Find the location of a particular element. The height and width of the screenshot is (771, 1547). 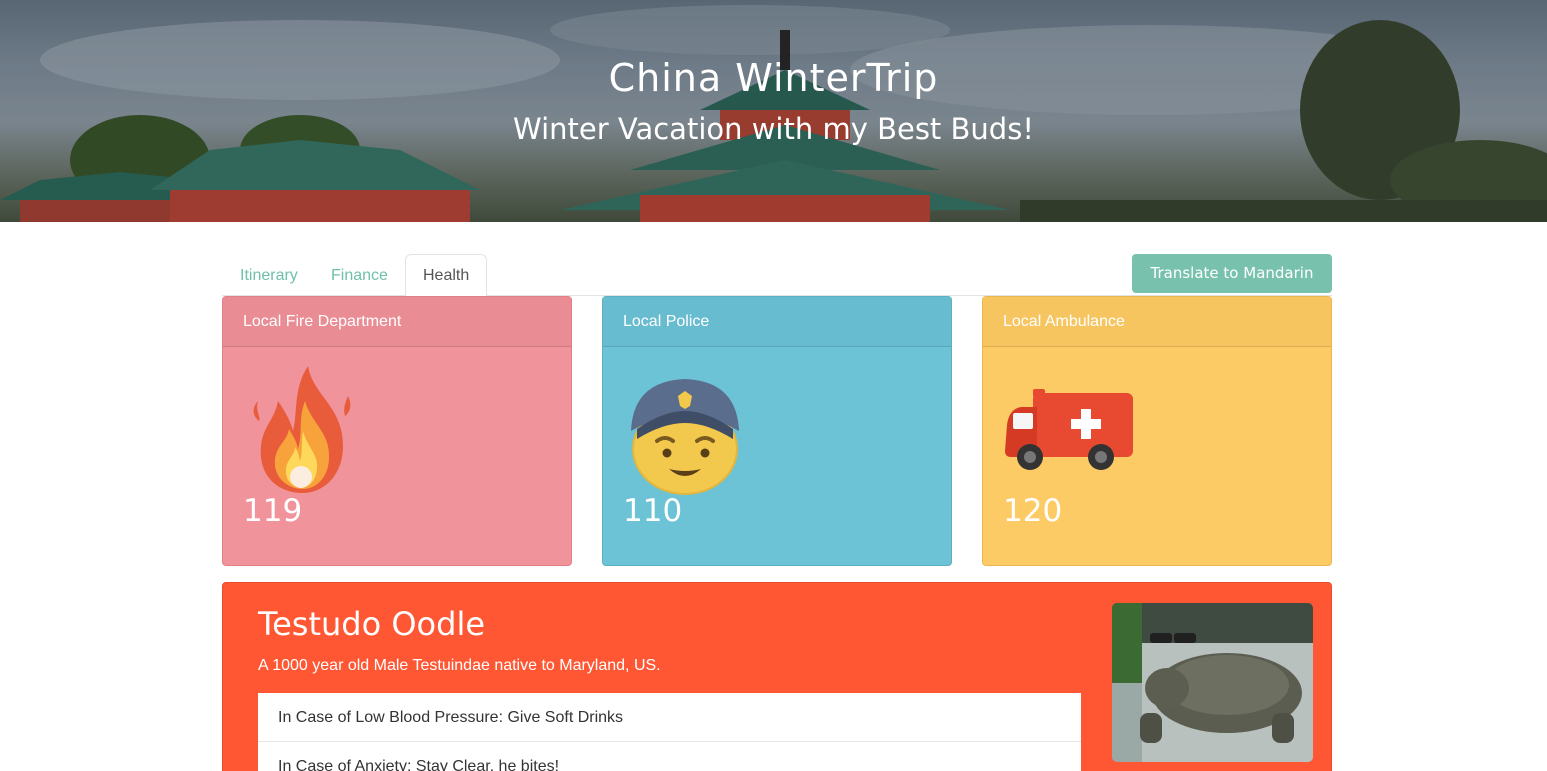

fire-department-card: Local Fire Department 119 is located at coordinates (397, 431).